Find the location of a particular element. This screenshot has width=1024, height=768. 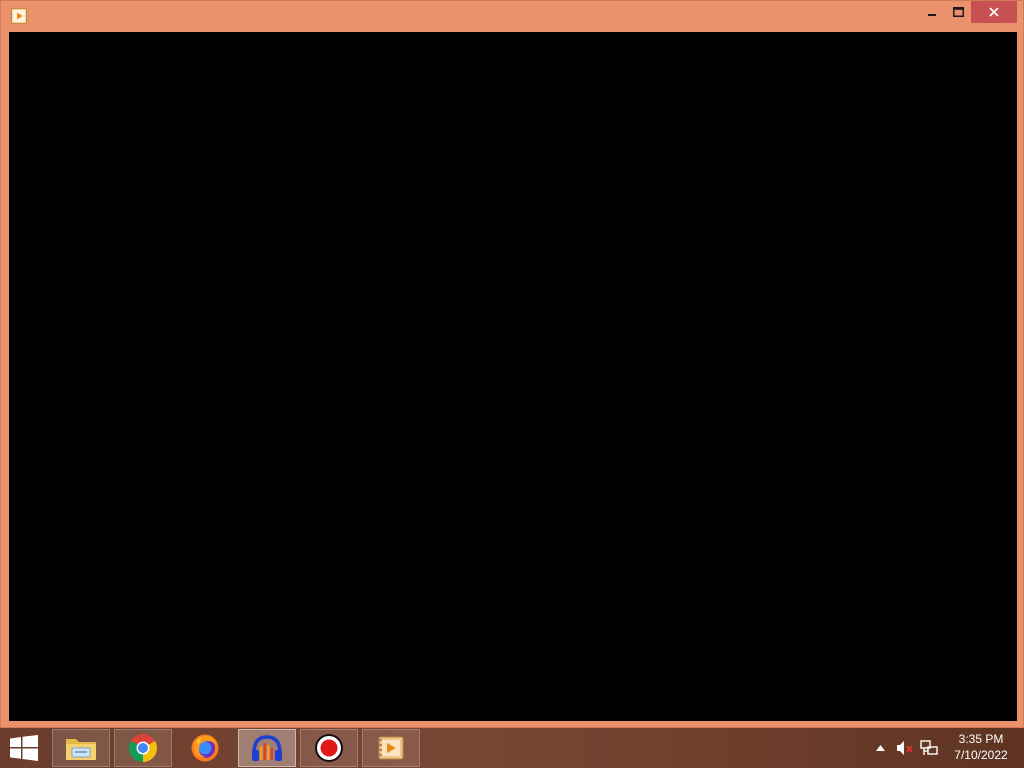

taskbar-file-explorer is located at coordinates (81, 748).